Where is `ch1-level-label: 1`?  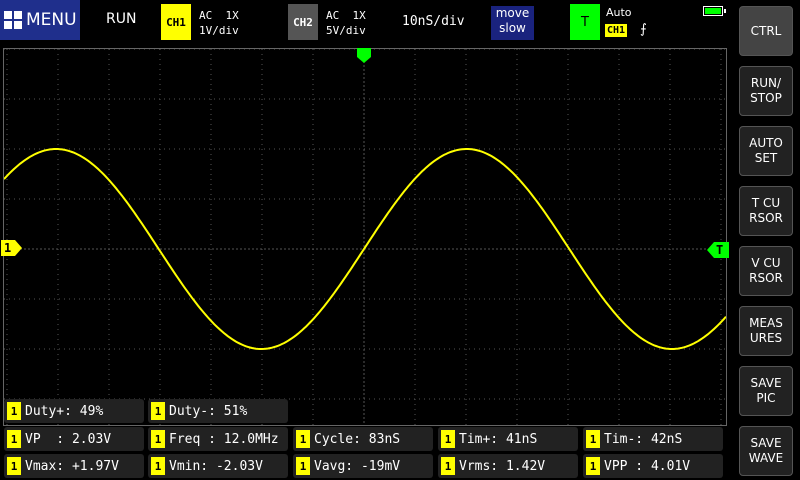
ch1-level-label: 1 is located at coordinates (8, 248).